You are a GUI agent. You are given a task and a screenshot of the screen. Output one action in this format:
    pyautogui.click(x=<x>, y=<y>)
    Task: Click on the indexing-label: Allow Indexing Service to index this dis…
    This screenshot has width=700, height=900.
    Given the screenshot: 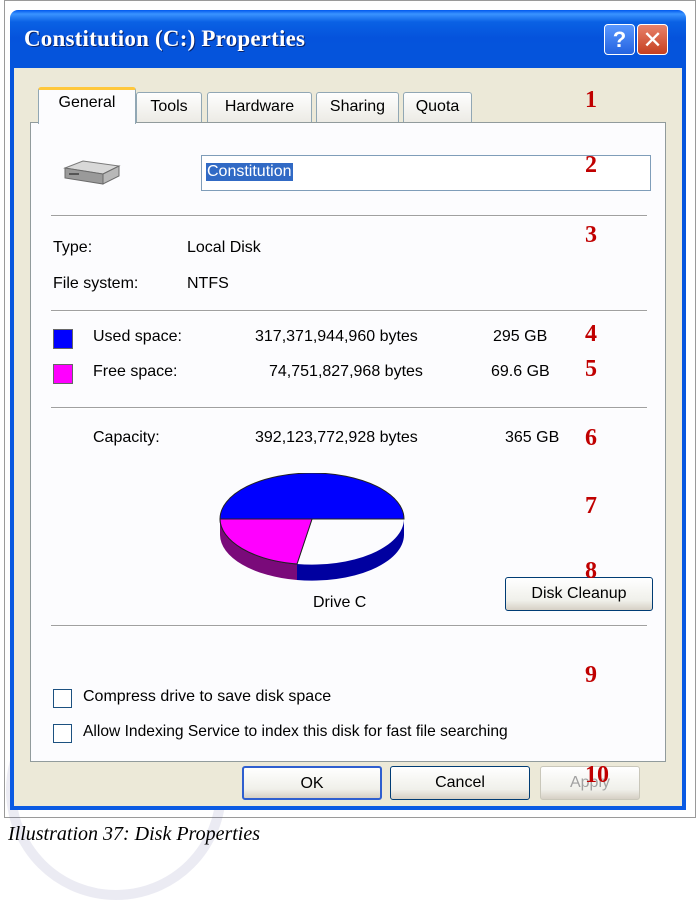 What is the action you would take?
    pyautogui.click(x=295, y=732)
    